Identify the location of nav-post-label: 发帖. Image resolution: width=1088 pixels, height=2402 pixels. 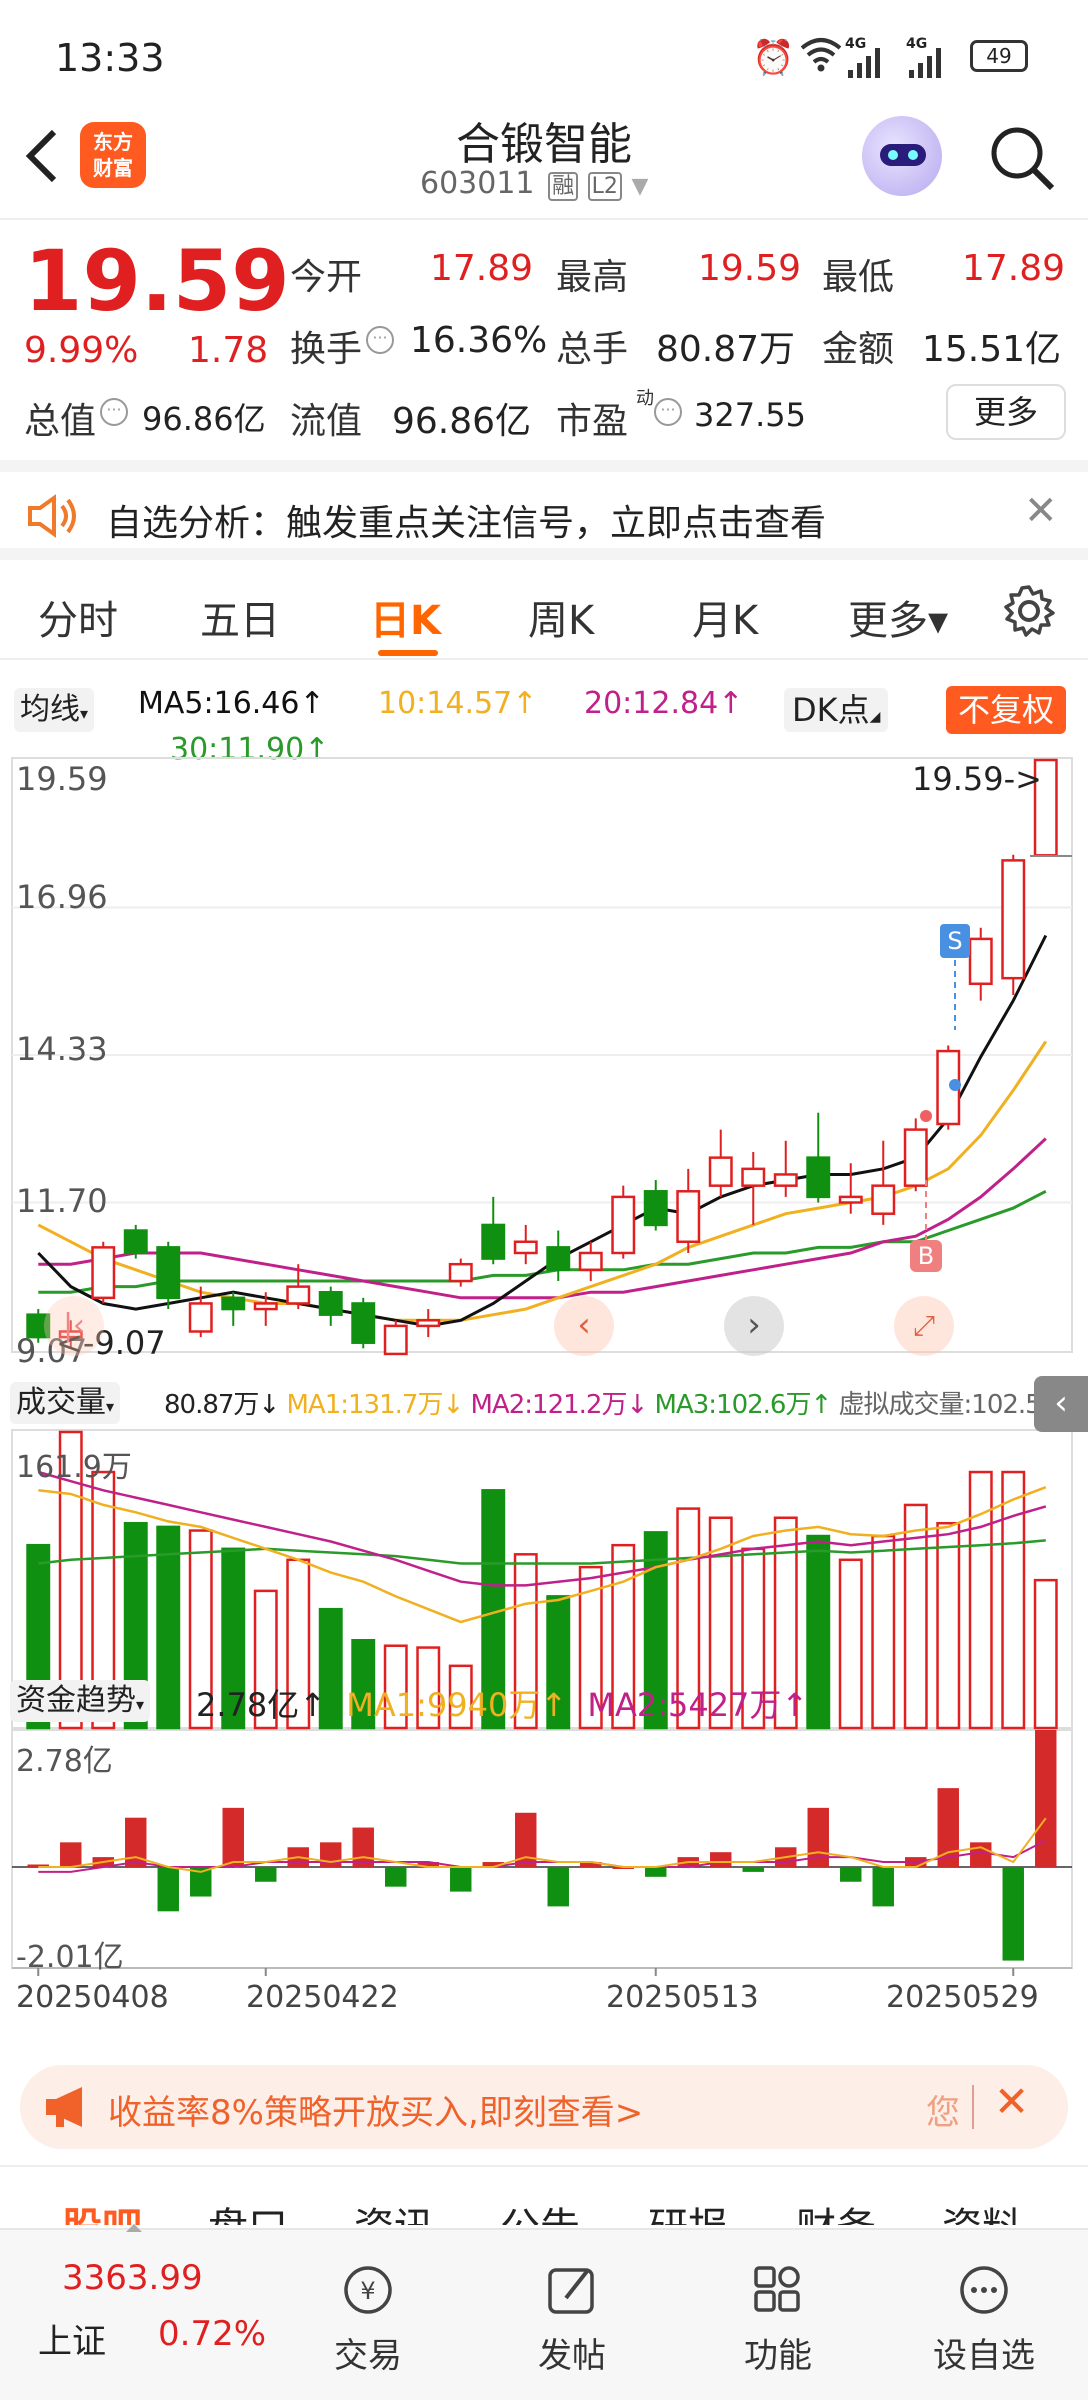
(572, 2356).